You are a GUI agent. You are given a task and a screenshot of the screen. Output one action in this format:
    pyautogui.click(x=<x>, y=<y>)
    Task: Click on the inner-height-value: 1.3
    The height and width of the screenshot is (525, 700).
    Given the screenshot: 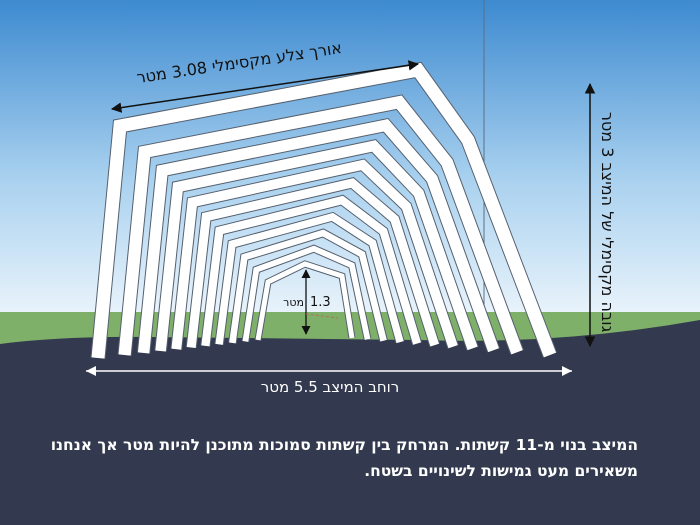 What is the action you would take?
    pyautogui.click(x=320, y=302)
    